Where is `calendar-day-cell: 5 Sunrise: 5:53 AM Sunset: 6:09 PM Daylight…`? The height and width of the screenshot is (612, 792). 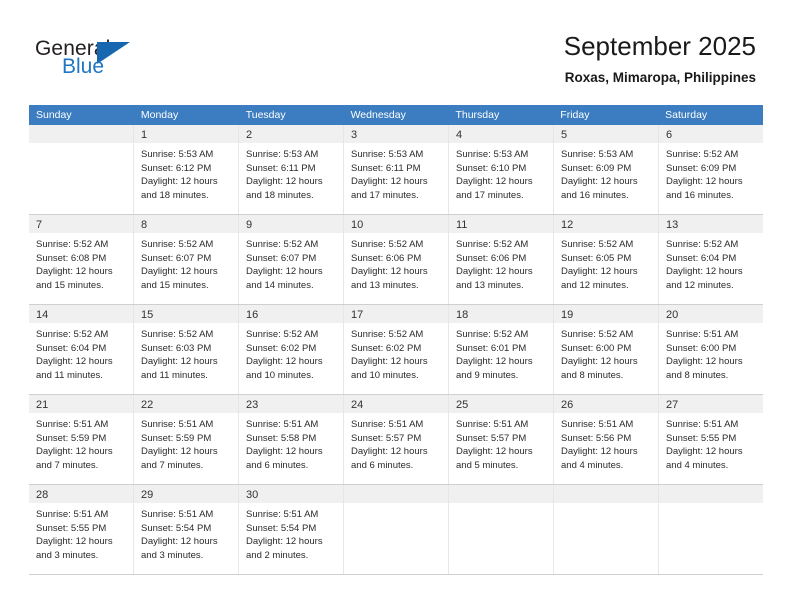 calendar-day-cell: 5 Sunrise: 5:53 AM Sunset: 6:09 PM Daylight… is located at coordinates (606, 169).